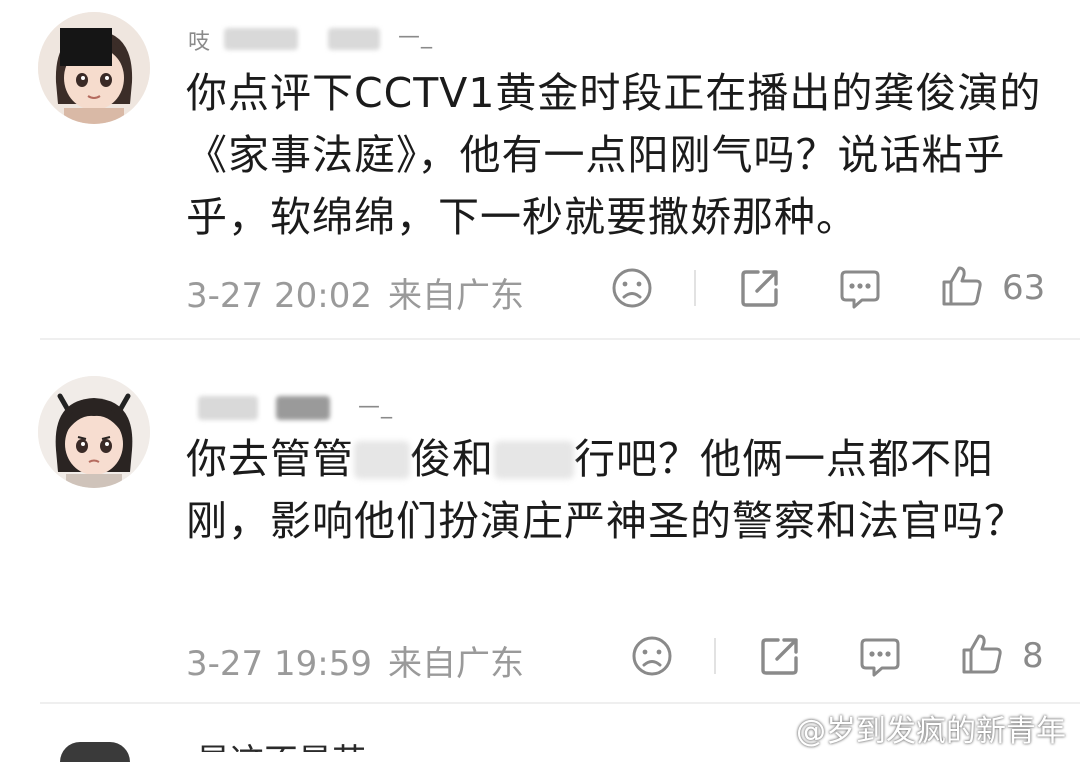 The image size is (1080, 762). What do you see at coordinates (1024, 288) in the screenshot?
I see `like-count: 63` at bounding box center [1024, 288].